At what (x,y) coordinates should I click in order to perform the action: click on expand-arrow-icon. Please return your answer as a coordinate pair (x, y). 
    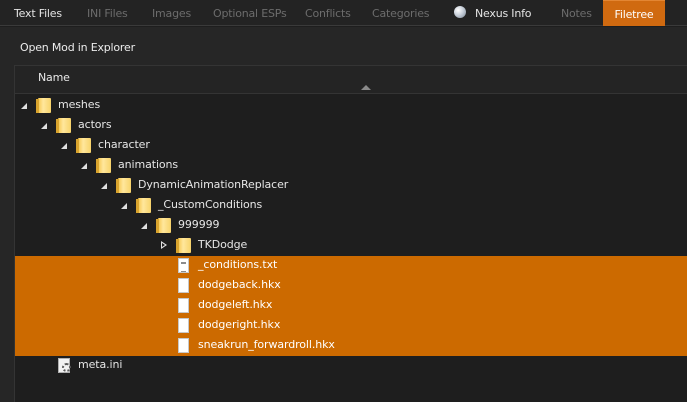
    Looking at the image, I should click on (164, 245).